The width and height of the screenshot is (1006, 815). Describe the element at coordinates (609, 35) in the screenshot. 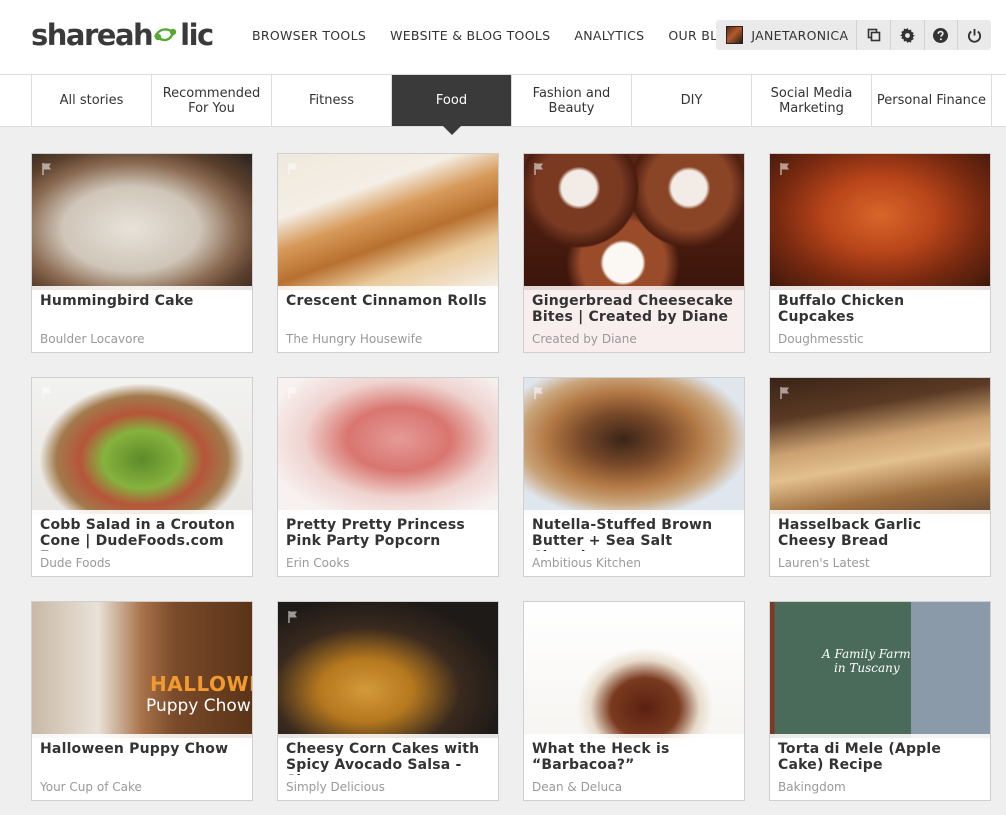

I see `nav-analytics: ANALYTICS` at that location.